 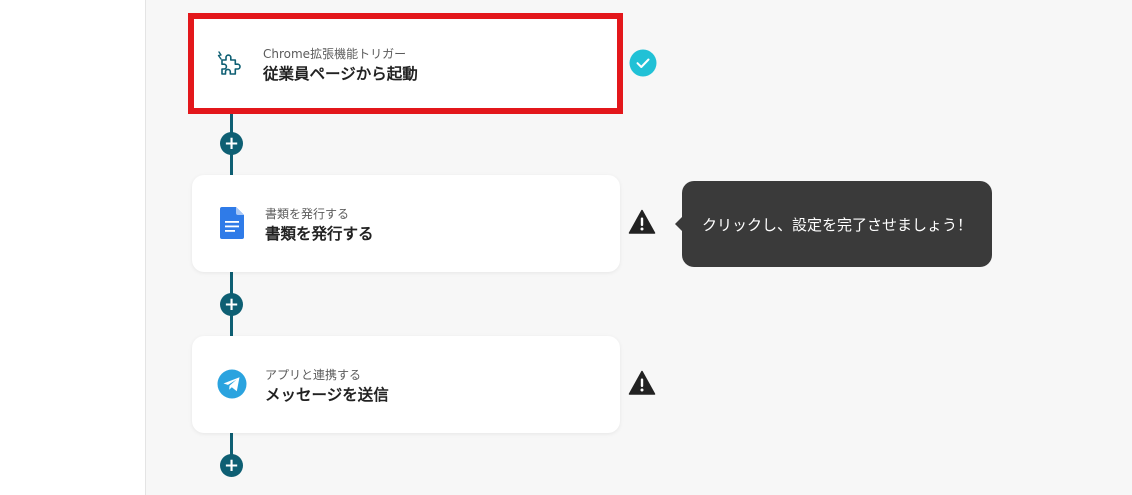 What do you see at coordinates (232, 223) in the screenshot?
I see `google-docs-icon` at bounding box center [232, 223].